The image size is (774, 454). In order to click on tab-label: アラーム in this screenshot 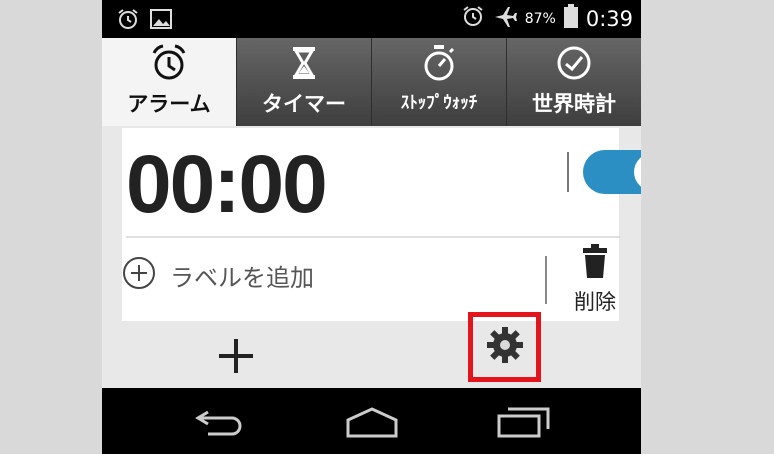, I will do `click(169, 104)`.